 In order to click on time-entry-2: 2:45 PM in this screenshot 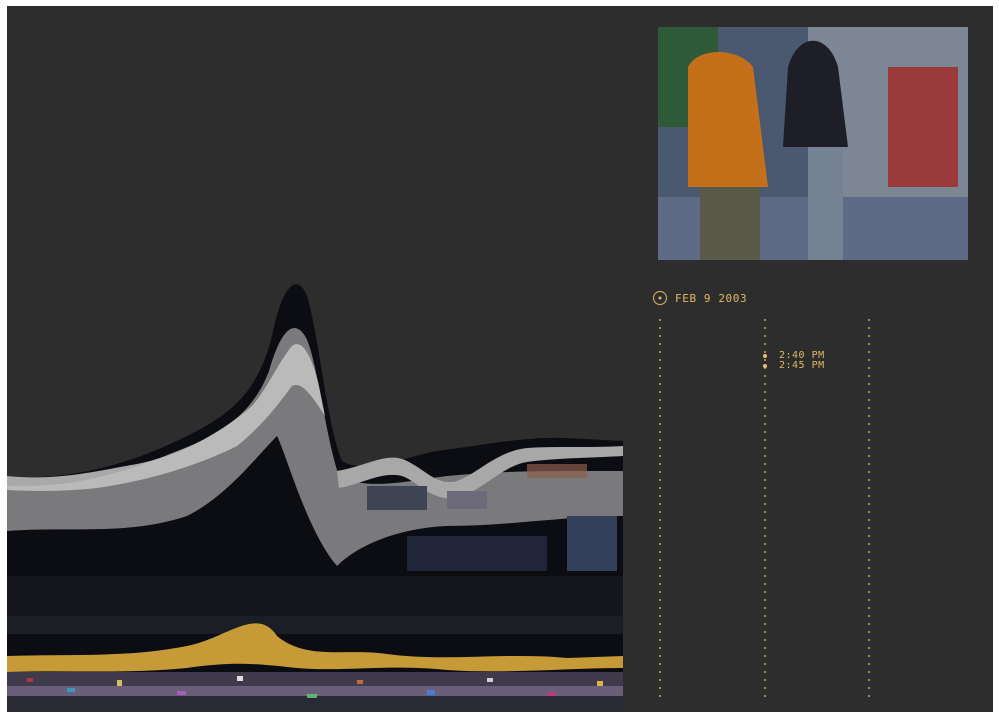, I will do `click(794, 366)`.